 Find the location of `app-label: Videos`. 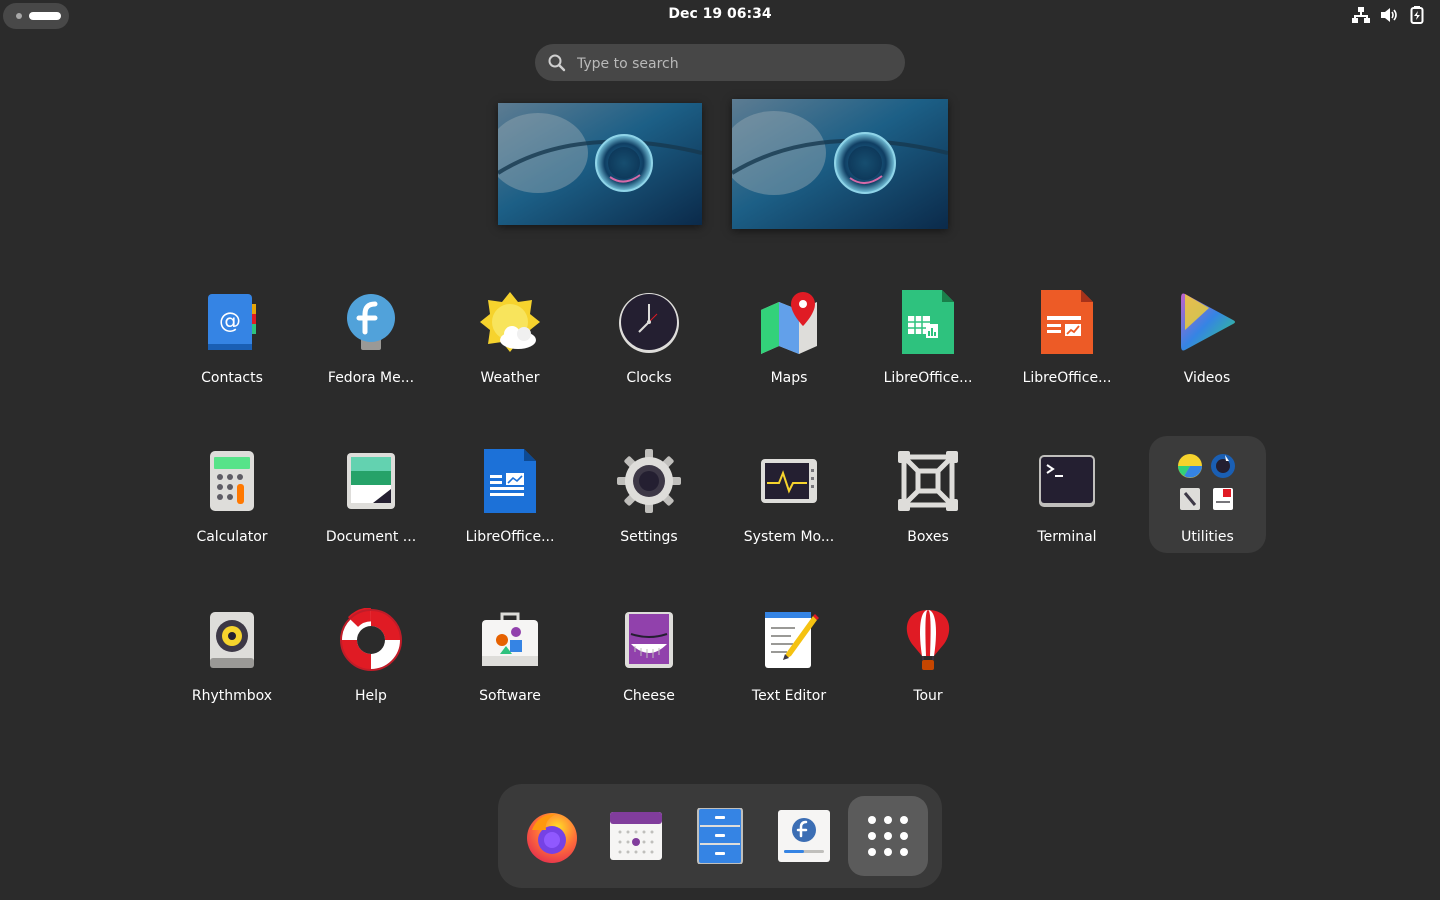

app-label: Videos is located at coordinates (1207, 378).